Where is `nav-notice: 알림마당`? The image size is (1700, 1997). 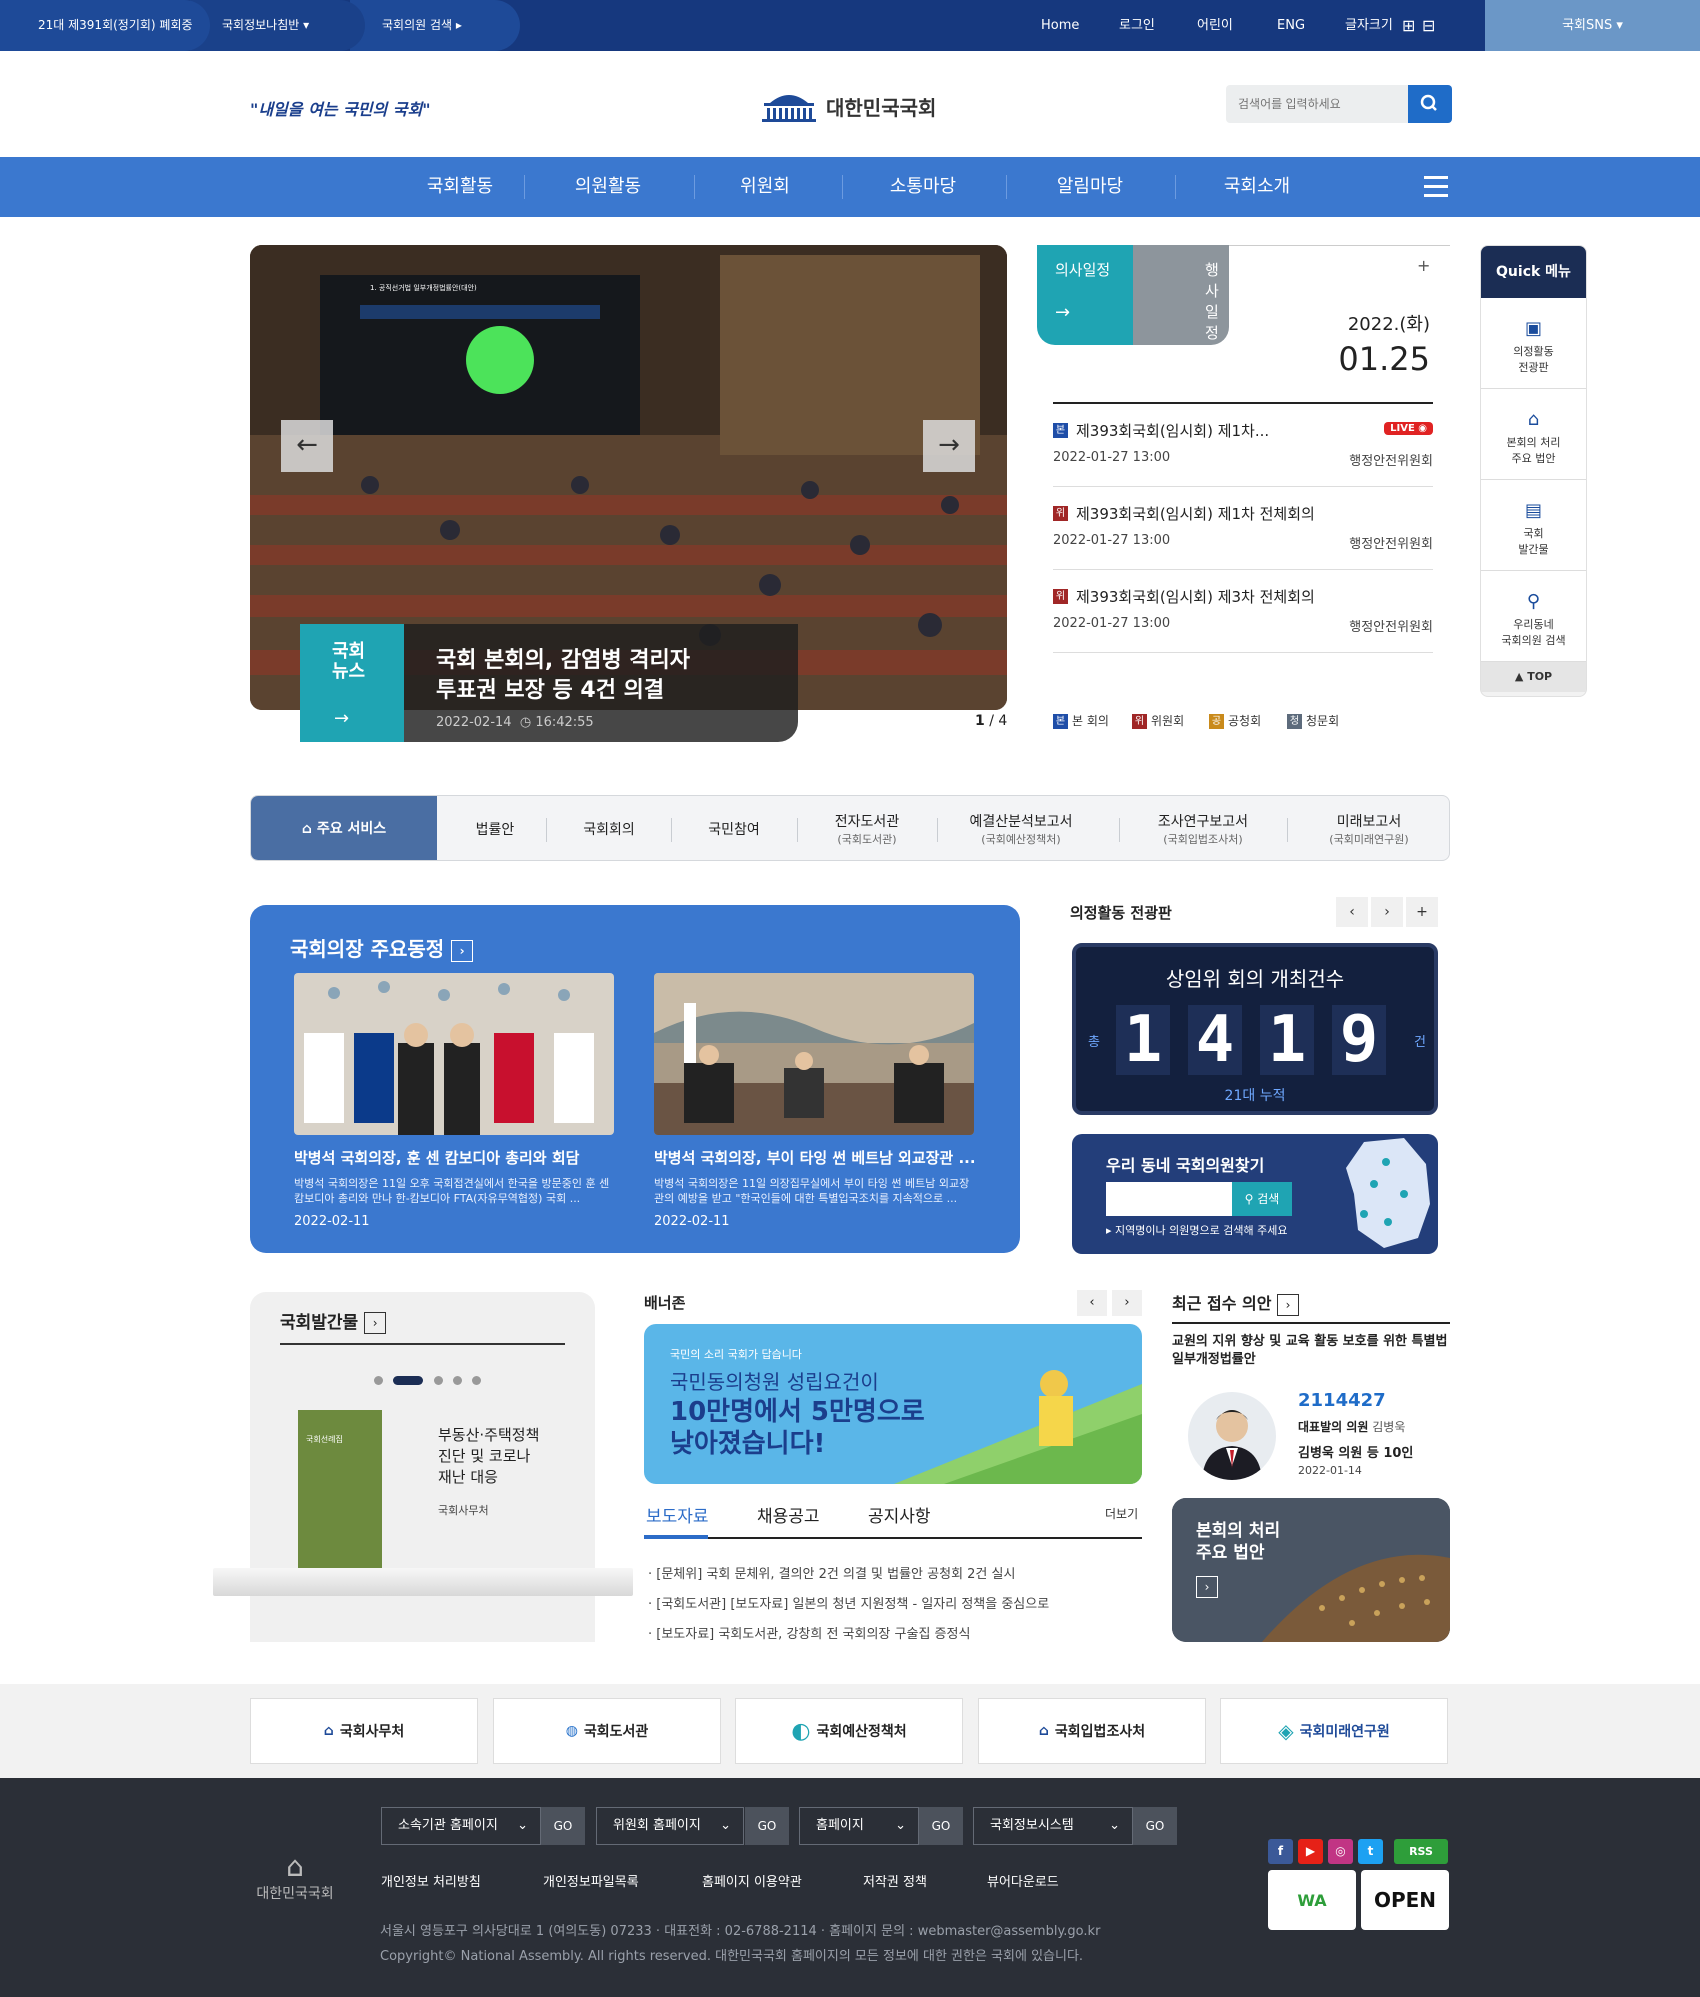
nav-notice: 알림마당 is located at coordinates (1090, 187).